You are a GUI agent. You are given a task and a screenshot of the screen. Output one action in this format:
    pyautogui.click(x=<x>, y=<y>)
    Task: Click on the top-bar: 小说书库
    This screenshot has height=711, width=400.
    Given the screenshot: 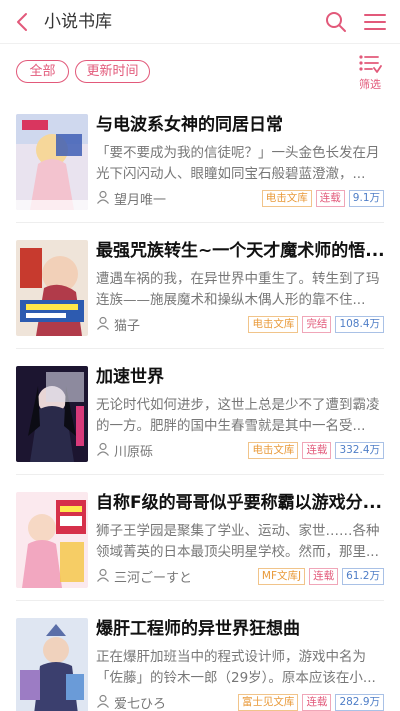 What is the action you would take?
    pyautogui.click(x=200, y=22)
    